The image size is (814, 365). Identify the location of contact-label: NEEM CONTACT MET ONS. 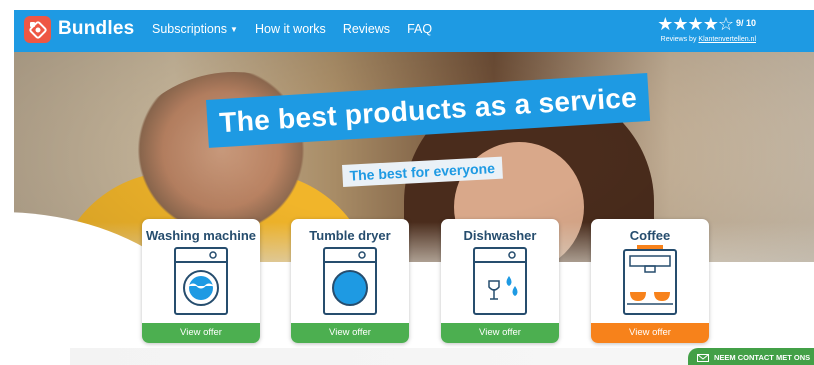
(762, 357).